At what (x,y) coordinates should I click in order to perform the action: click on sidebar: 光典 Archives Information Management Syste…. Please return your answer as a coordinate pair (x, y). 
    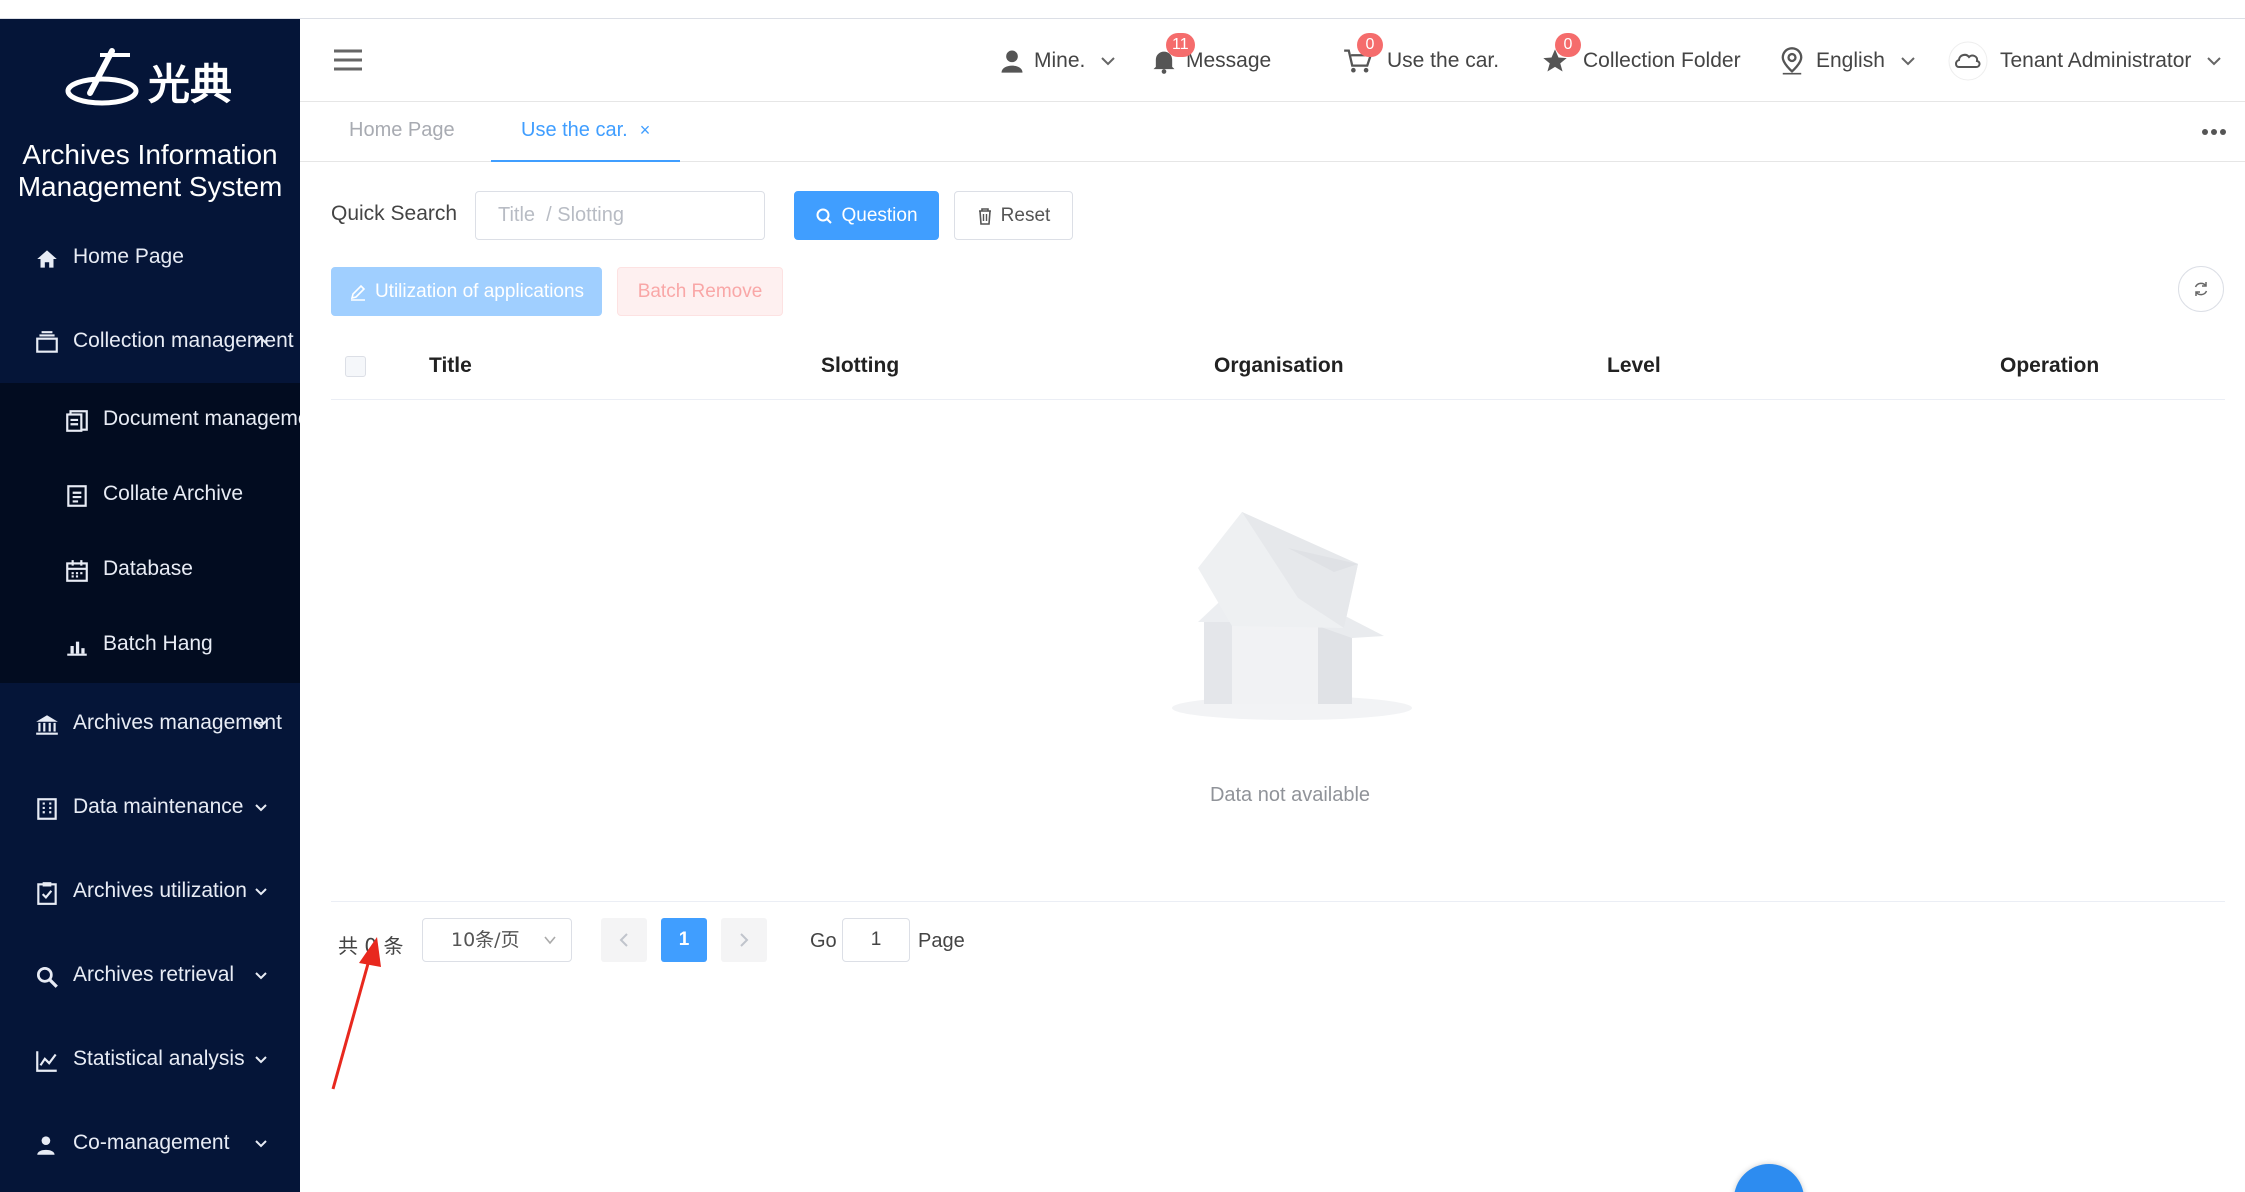
    Looking at the image, I should click on (150, 605).